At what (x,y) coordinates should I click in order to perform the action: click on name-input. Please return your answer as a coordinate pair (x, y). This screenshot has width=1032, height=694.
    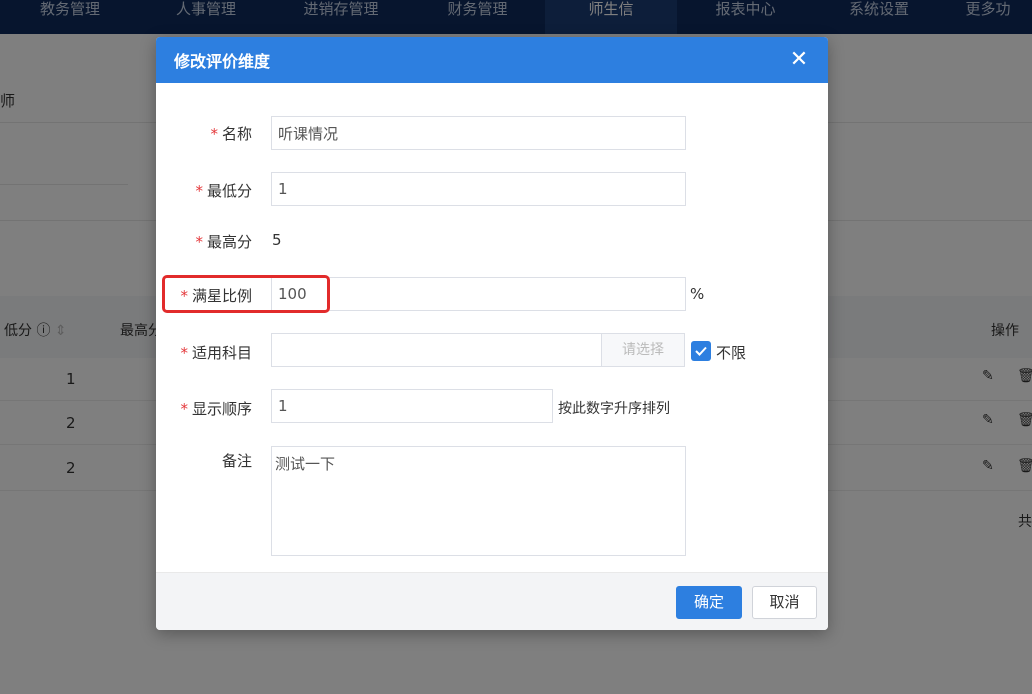
    Looking at the image, I should click on (478, 133).